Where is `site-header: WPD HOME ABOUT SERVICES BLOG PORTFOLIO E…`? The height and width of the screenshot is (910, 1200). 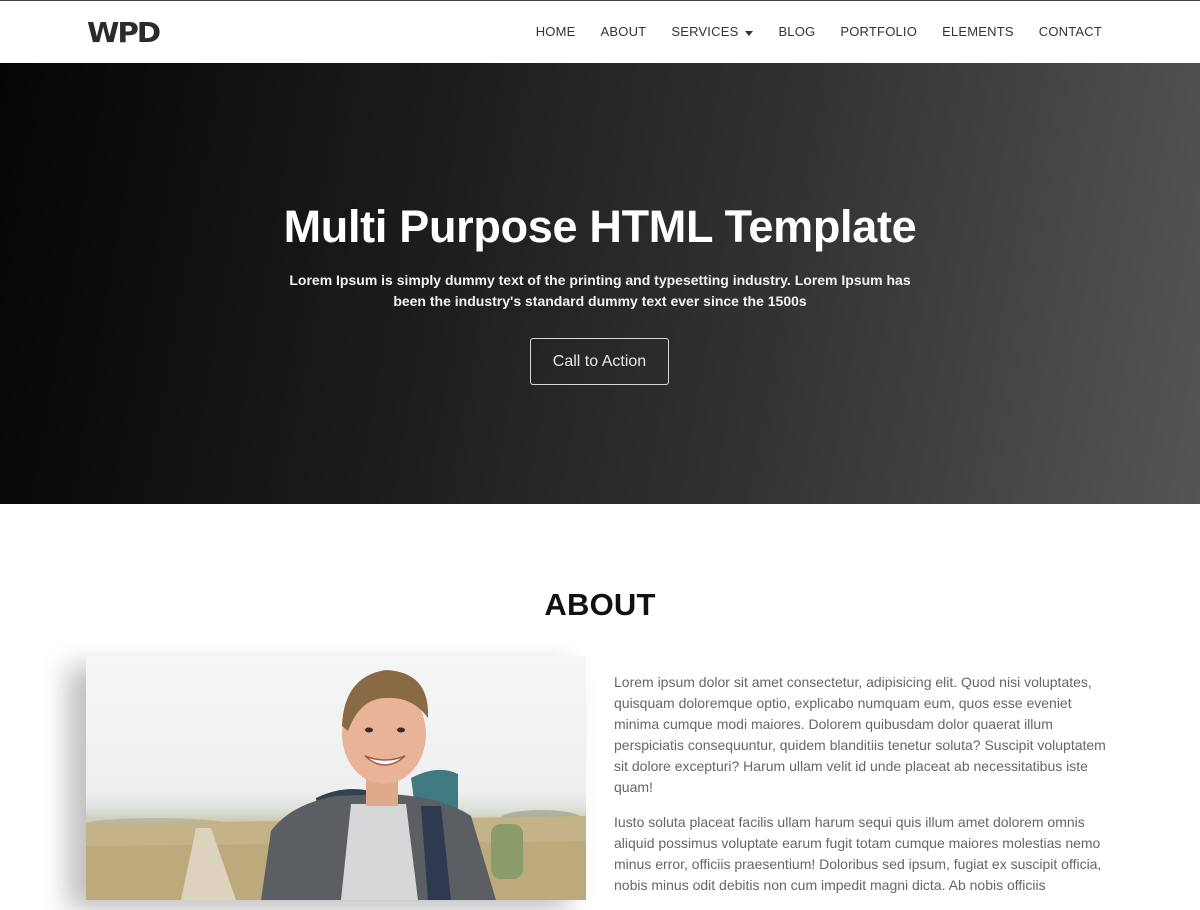 site-header: WPD HOME ABOUT SERVICES BLOG PORTFOLIO E… is located at coordinates (600, 31).